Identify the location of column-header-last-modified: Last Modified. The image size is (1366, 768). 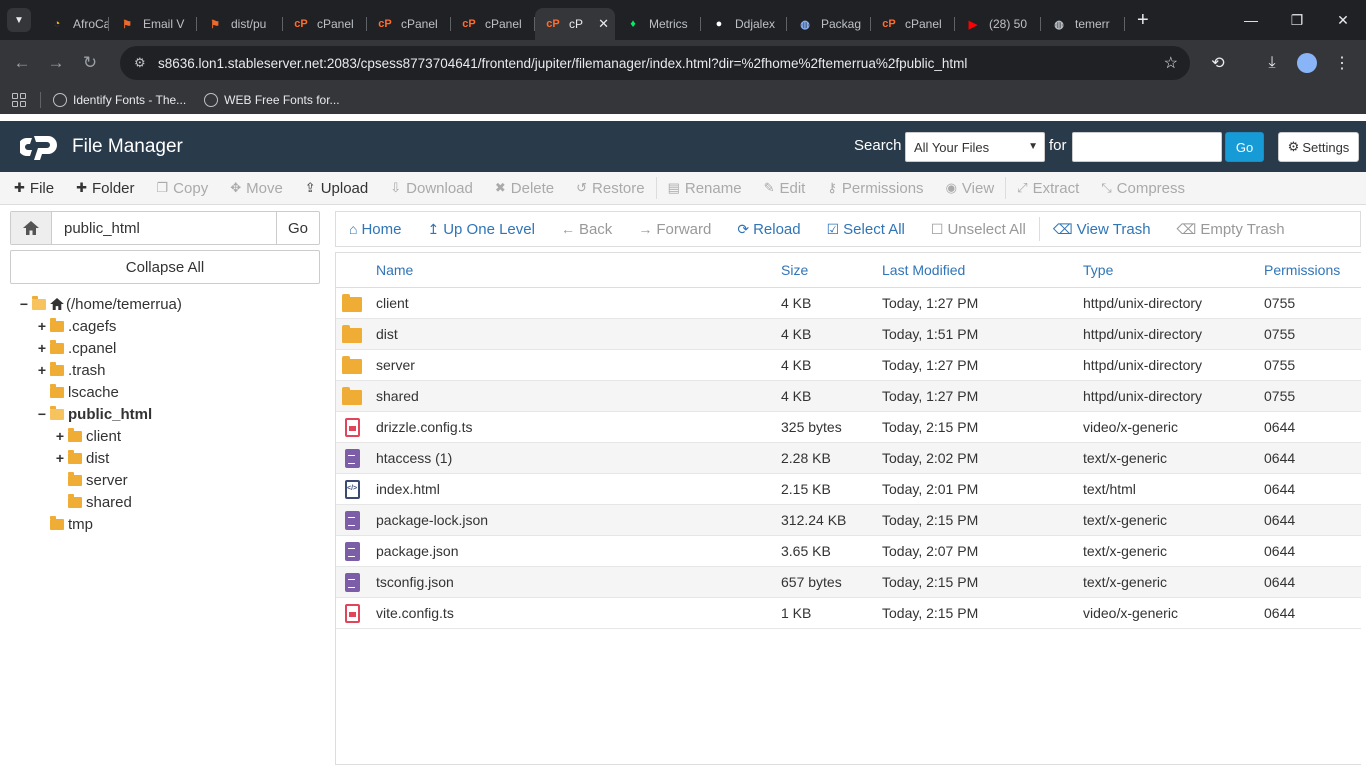
(923, 270).